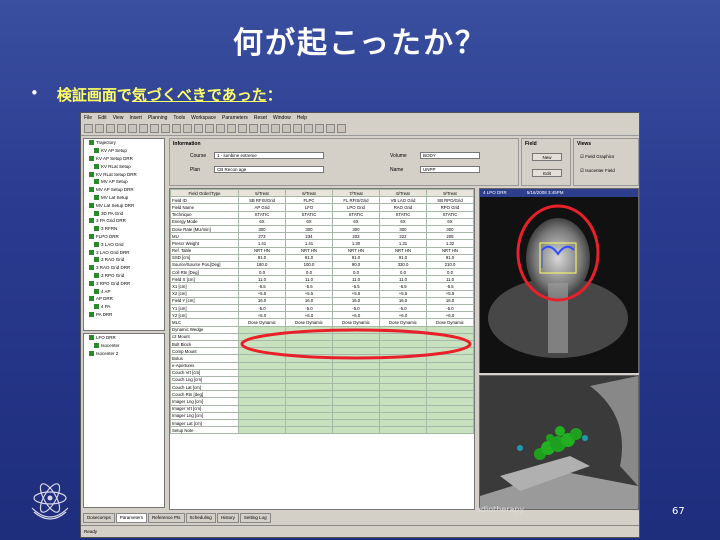 This screenshot has height=540, width=720. Describe the element at coordinates (124, 205) in the screenshot. I see `tree-item: MV Lat Setup DRR` at that location.